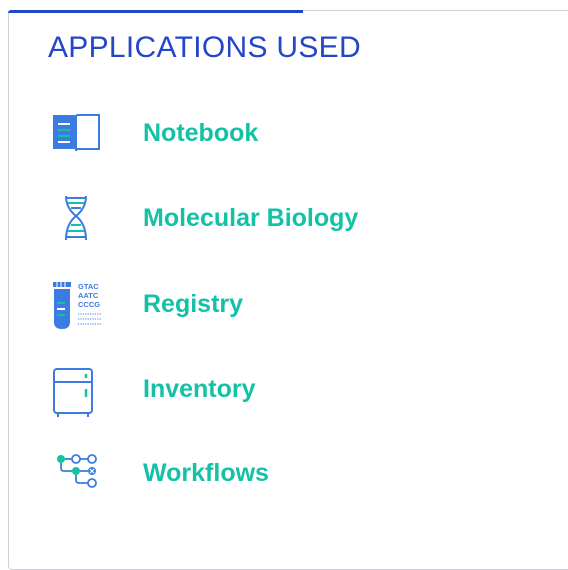 Image resolution: width=568 pixels, height=570 pixels. I want to click on registry-icon: GTAC AATC CCCG, so click(80, 305).